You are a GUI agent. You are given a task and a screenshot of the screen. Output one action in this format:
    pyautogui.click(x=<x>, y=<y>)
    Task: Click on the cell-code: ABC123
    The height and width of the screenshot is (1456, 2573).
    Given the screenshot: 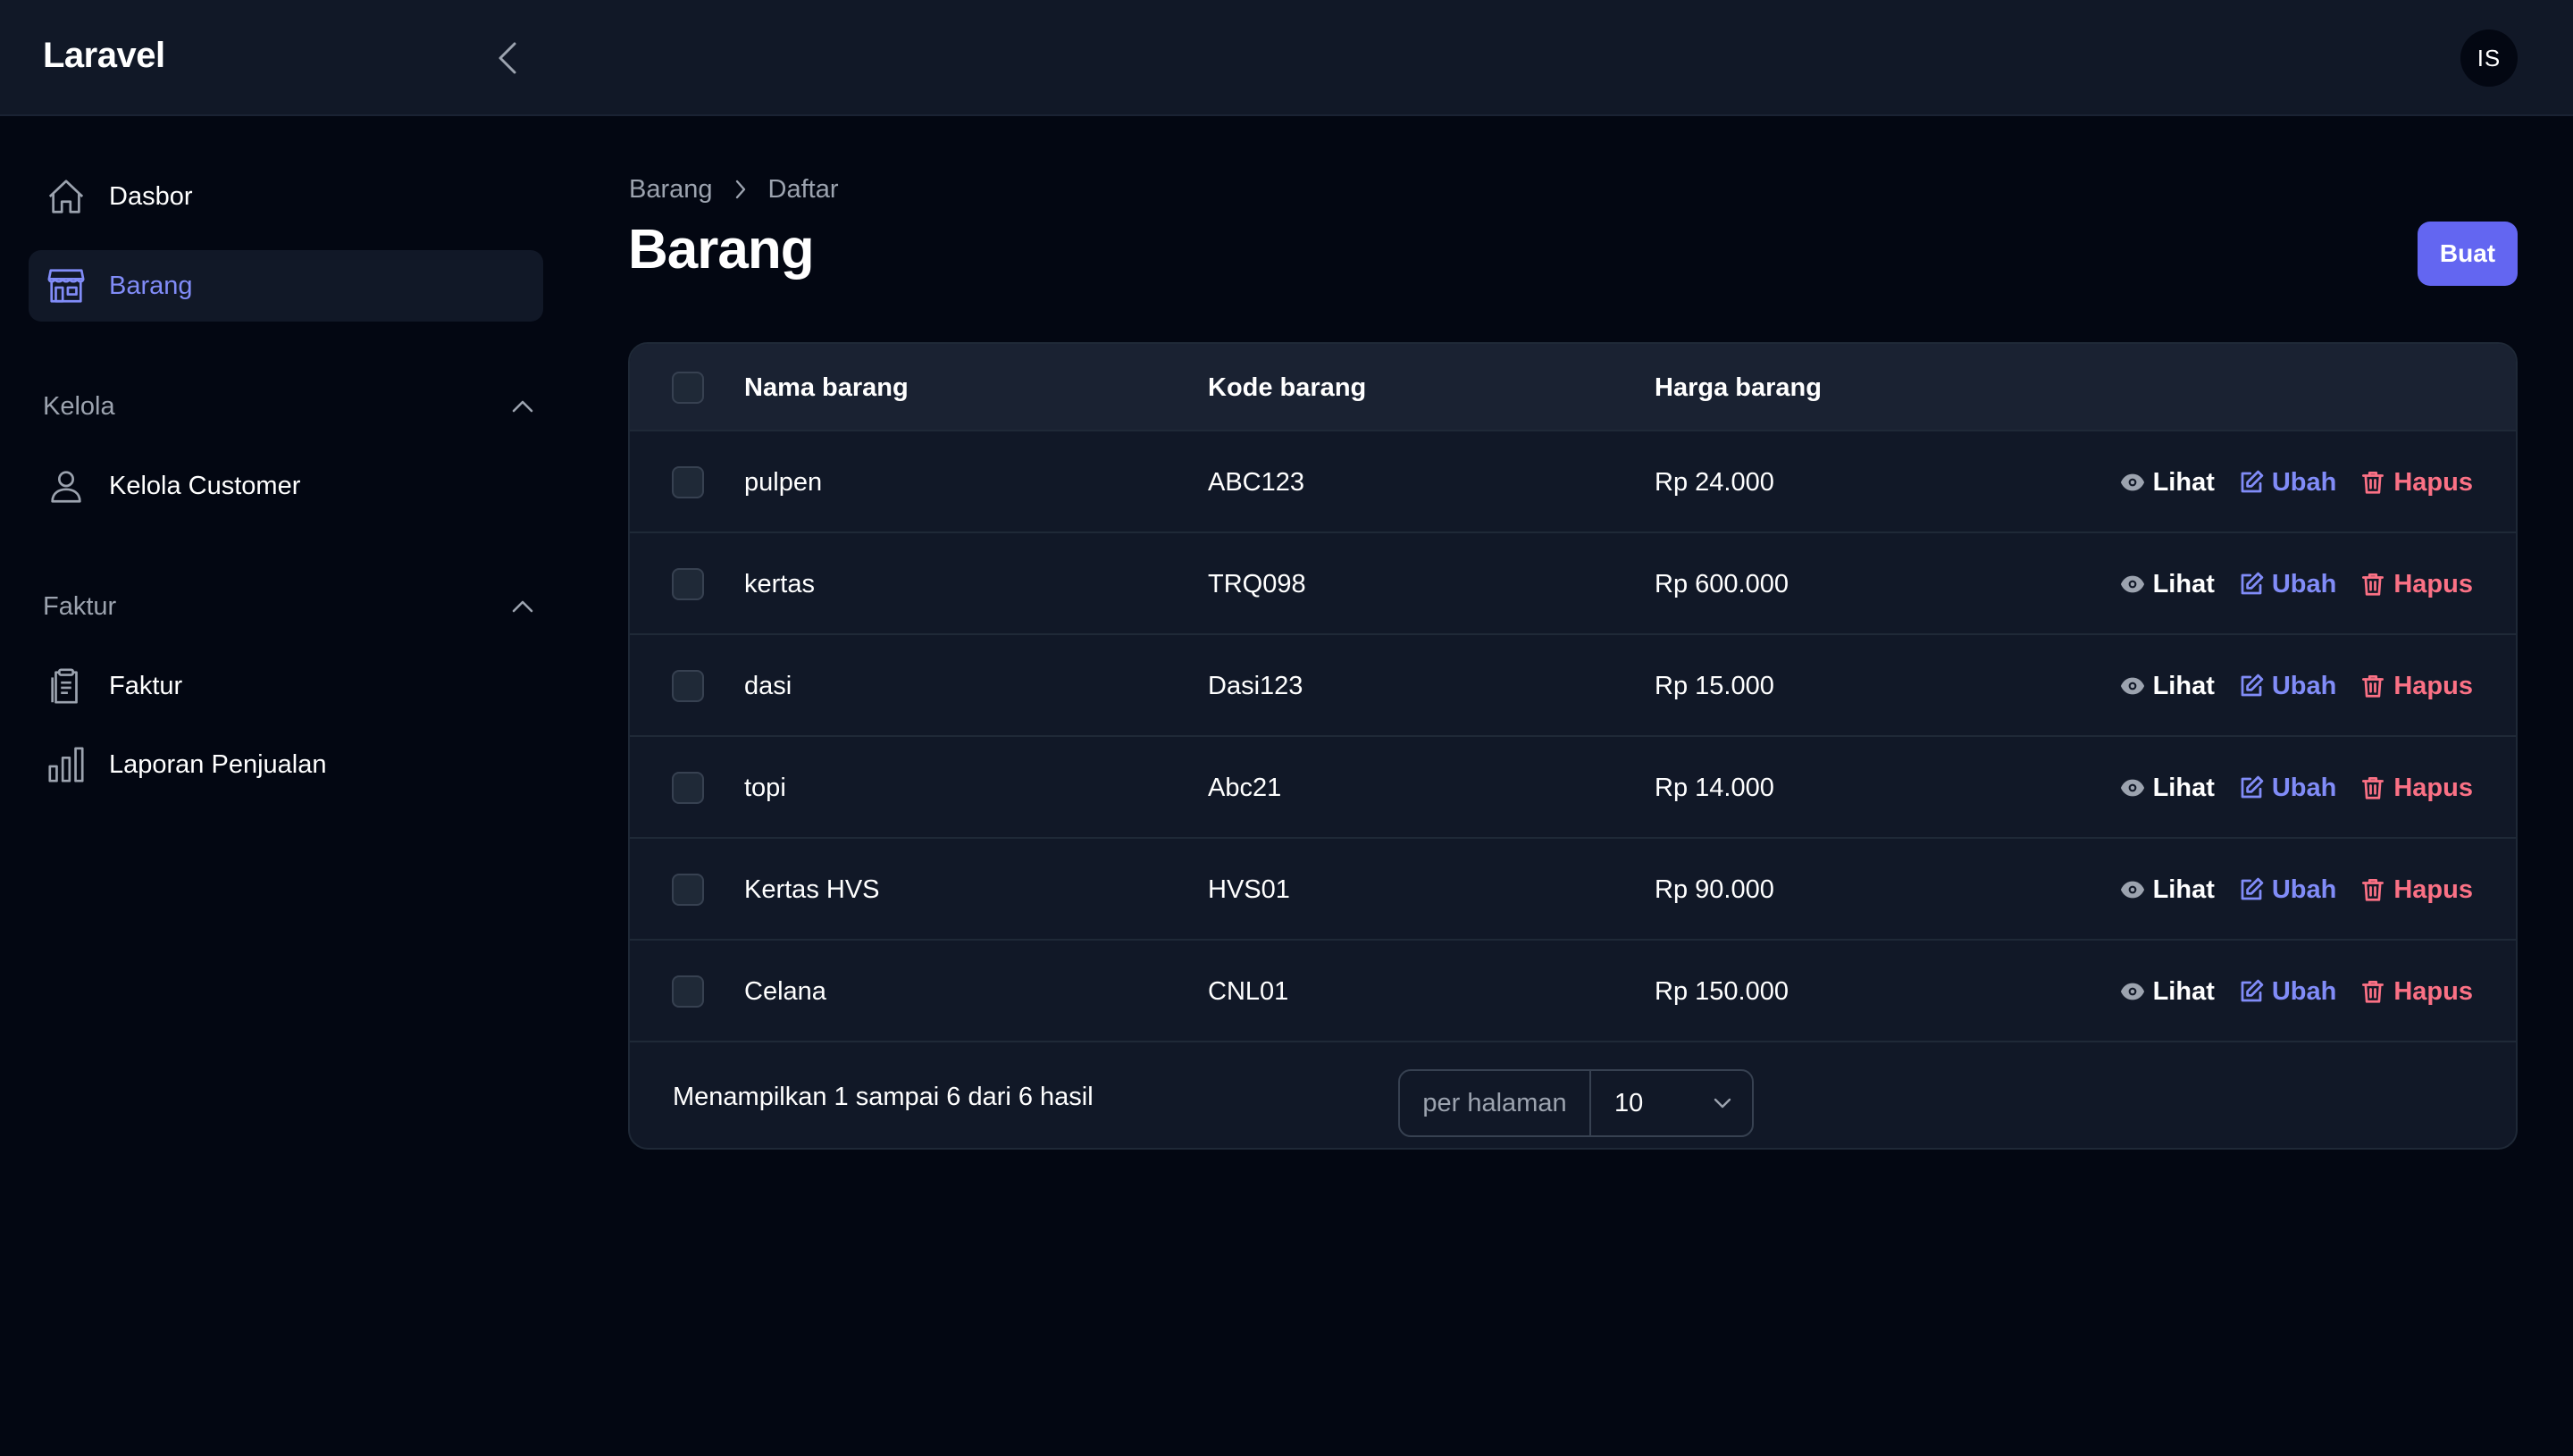 What is the action you would take?
    pyautogui.click(x=1256, y=482)
    